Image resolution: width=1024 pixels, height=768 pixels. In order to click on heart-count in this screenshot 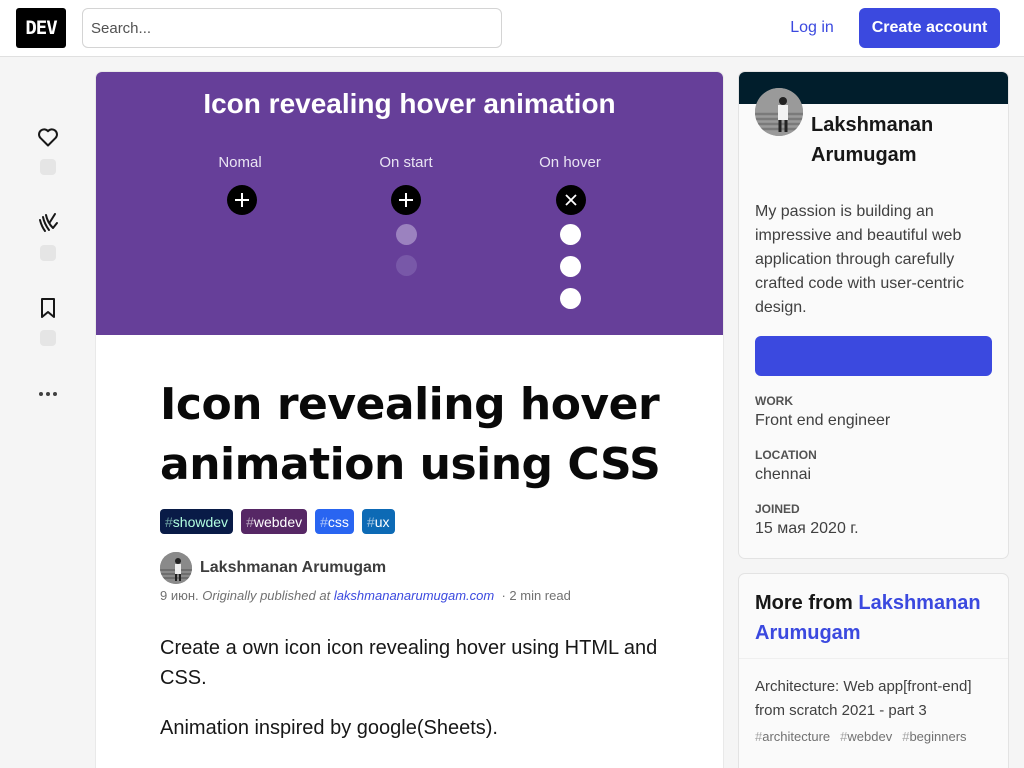, I will do `click(48, 167)`.